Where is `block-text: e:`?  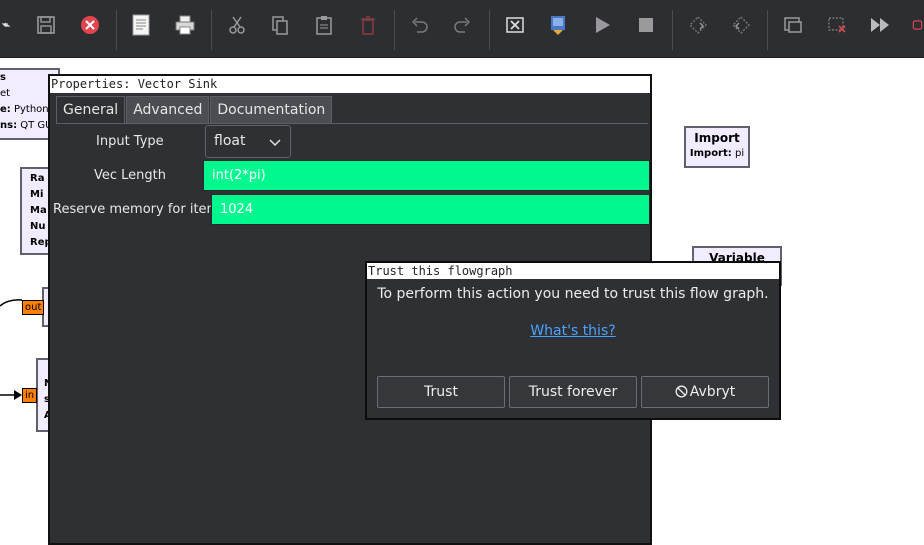
block-text: e: is located at coordinates (5, 109).